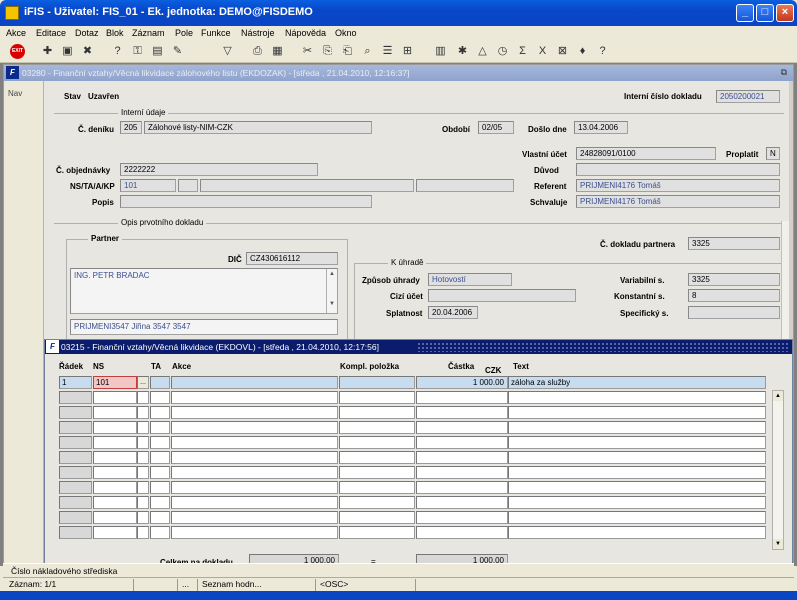  I want to click on cell-text: záloha za služby, so click(637, 382).